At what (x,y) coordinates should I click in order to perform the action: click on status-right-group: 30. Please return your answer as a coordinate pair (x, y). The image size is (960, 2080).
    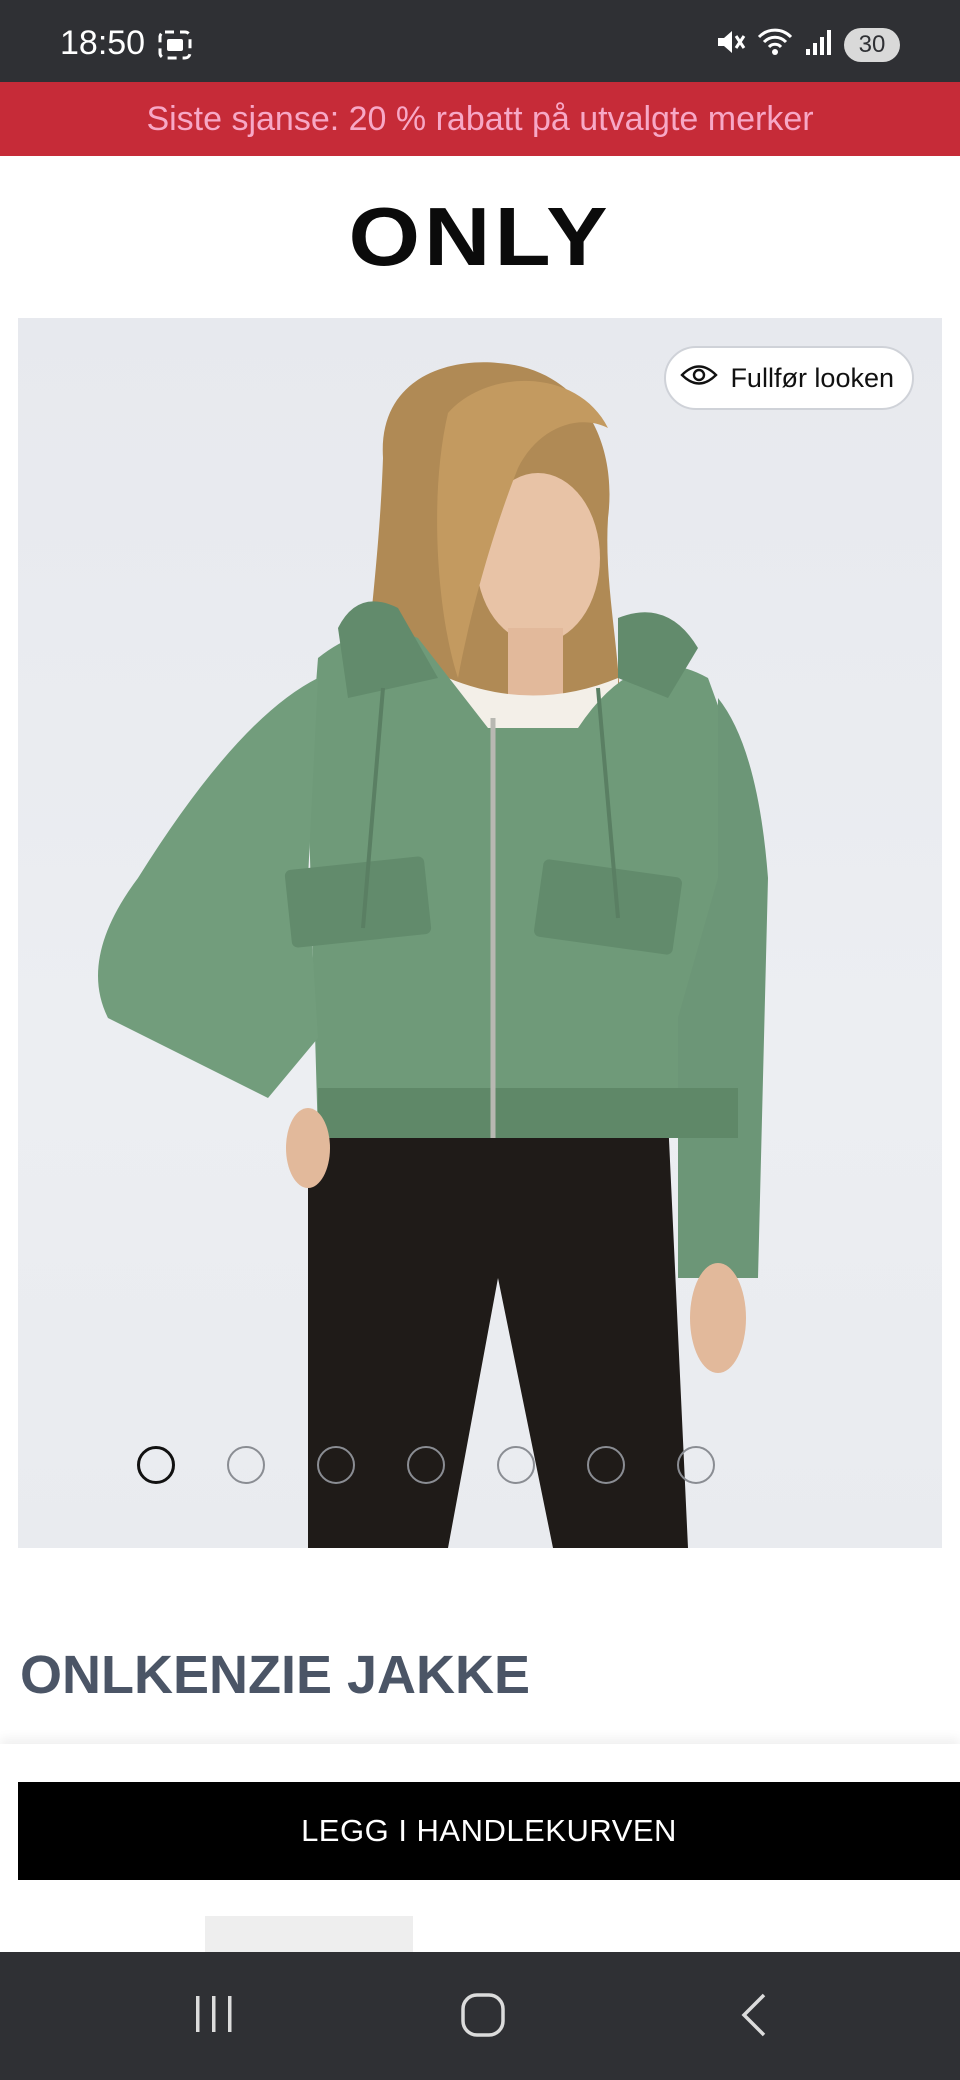
    Looking at the image, I should click on (807, 44).